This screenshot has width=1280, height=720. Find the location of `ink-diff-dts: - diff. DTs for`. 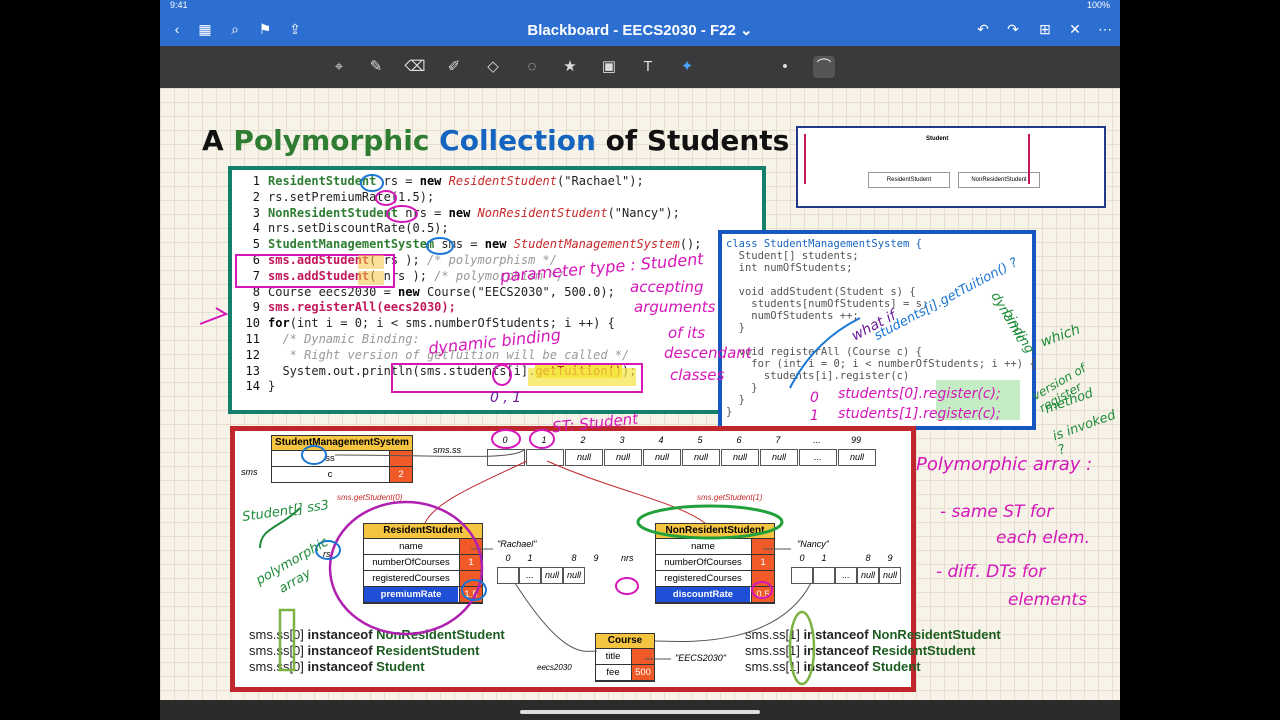

ink-diff-dts: - diff. DTs for is located at coordinates (991, 572).